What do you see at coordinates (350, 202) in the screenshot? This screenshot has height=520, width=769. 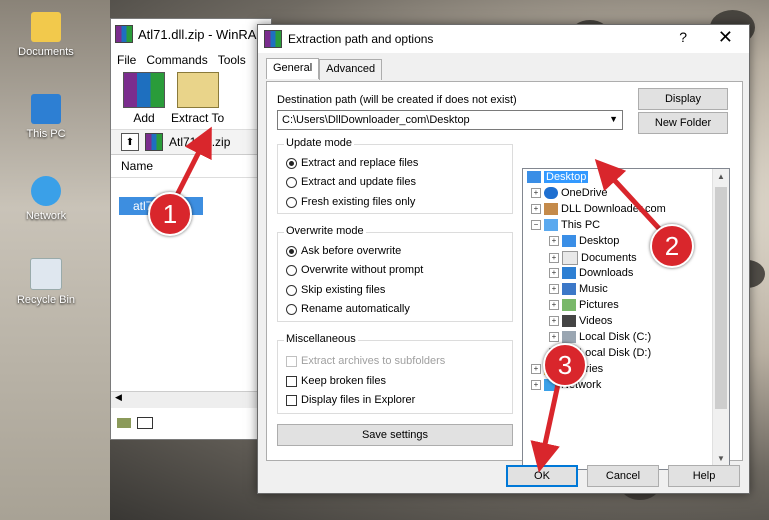 I see `update-option-fresh: Fresh existing files only` at bounding box center [350, 202].